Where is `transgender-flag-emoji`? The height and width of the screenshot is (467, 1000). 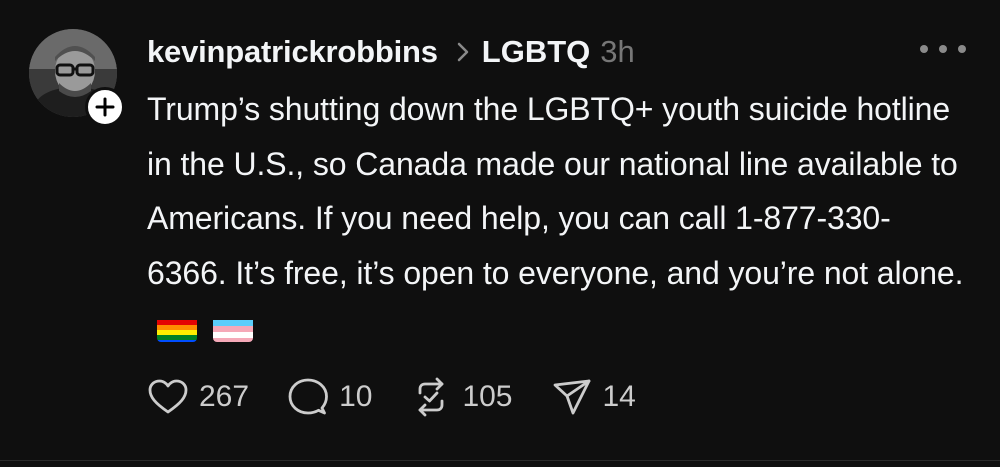 transgender-flag-emoji is located at coordinates (233, 327).